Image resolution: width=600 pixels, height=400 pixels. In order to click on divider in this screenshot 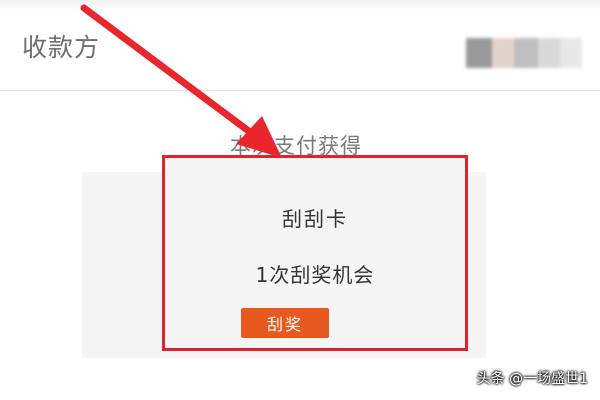, I will do `click(300, 90)`.